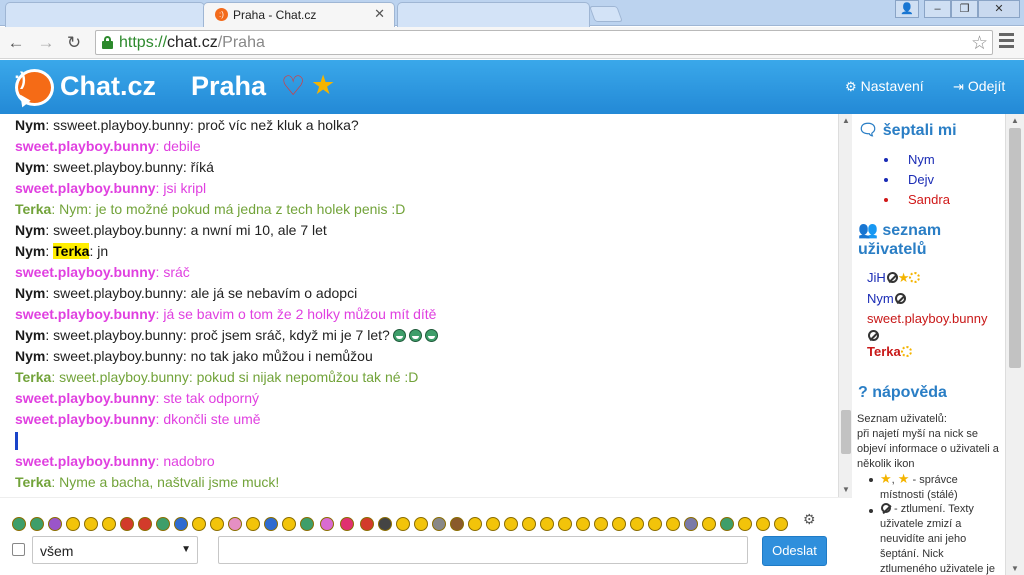  I want to click on forward-arrow-icon: →, so click(46, 43).